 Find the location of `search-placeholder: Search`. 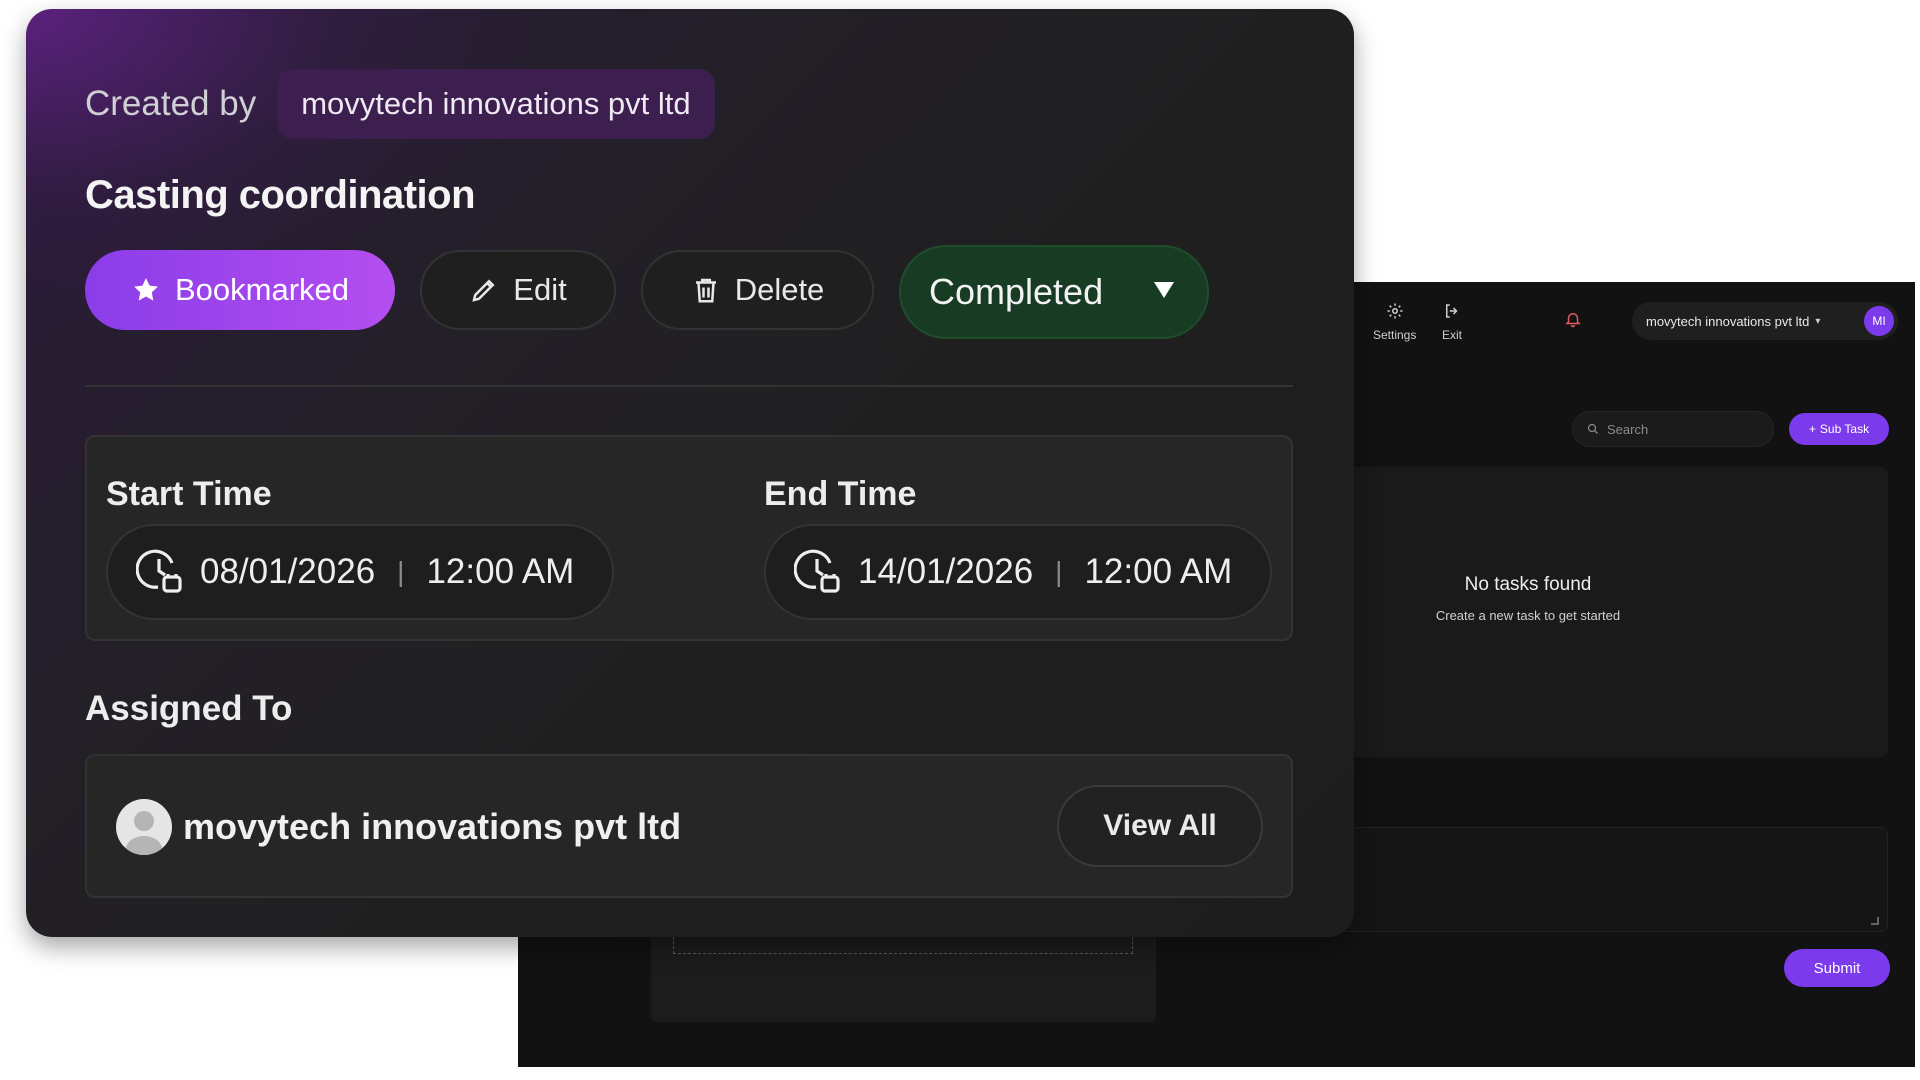

search-placeholder: Search is located at coordinates (1628, 429).